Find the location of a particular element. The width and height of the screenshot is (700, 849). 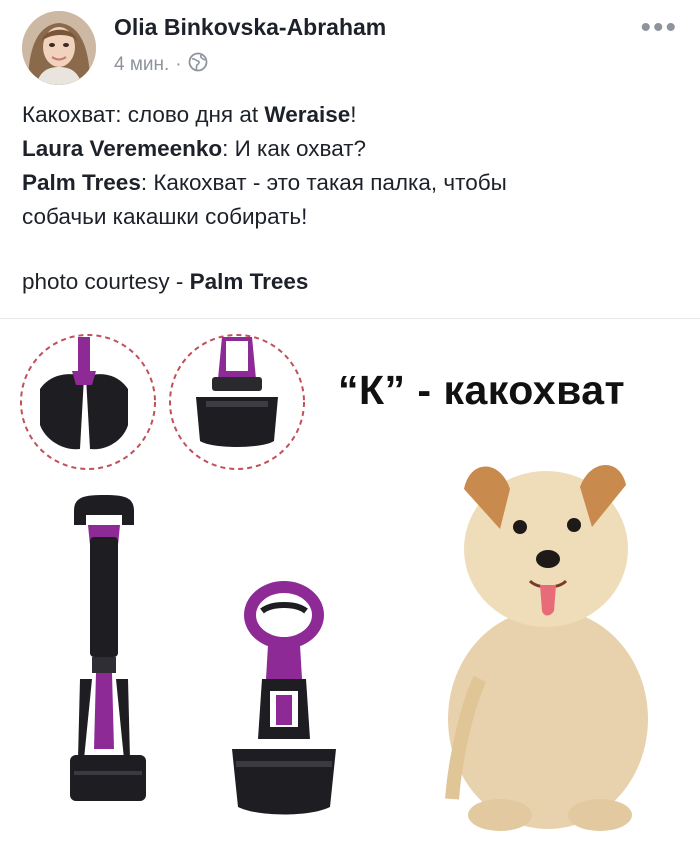

bin-closeup-illustration is located at coordinates (237, 402).